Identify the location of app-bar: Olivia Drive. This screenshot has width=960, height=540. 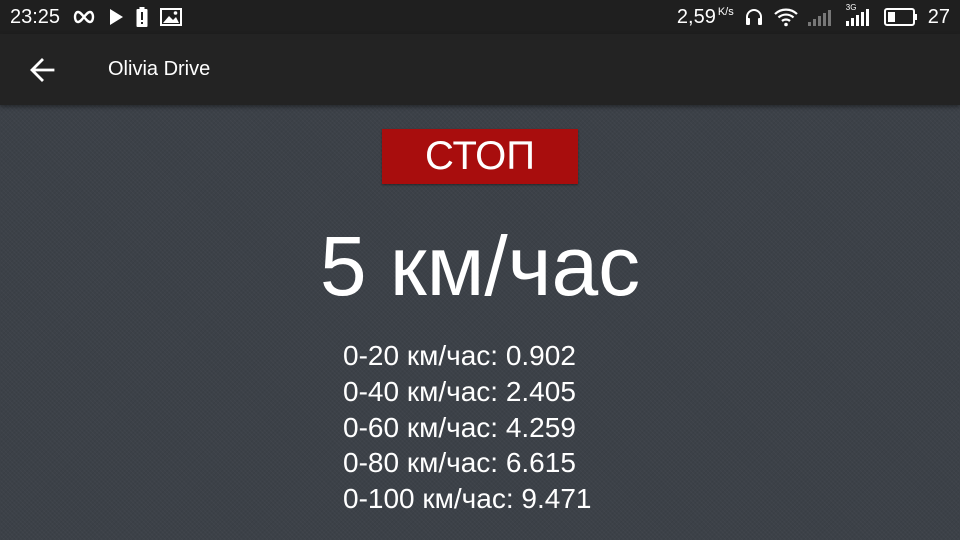
(480, 69).